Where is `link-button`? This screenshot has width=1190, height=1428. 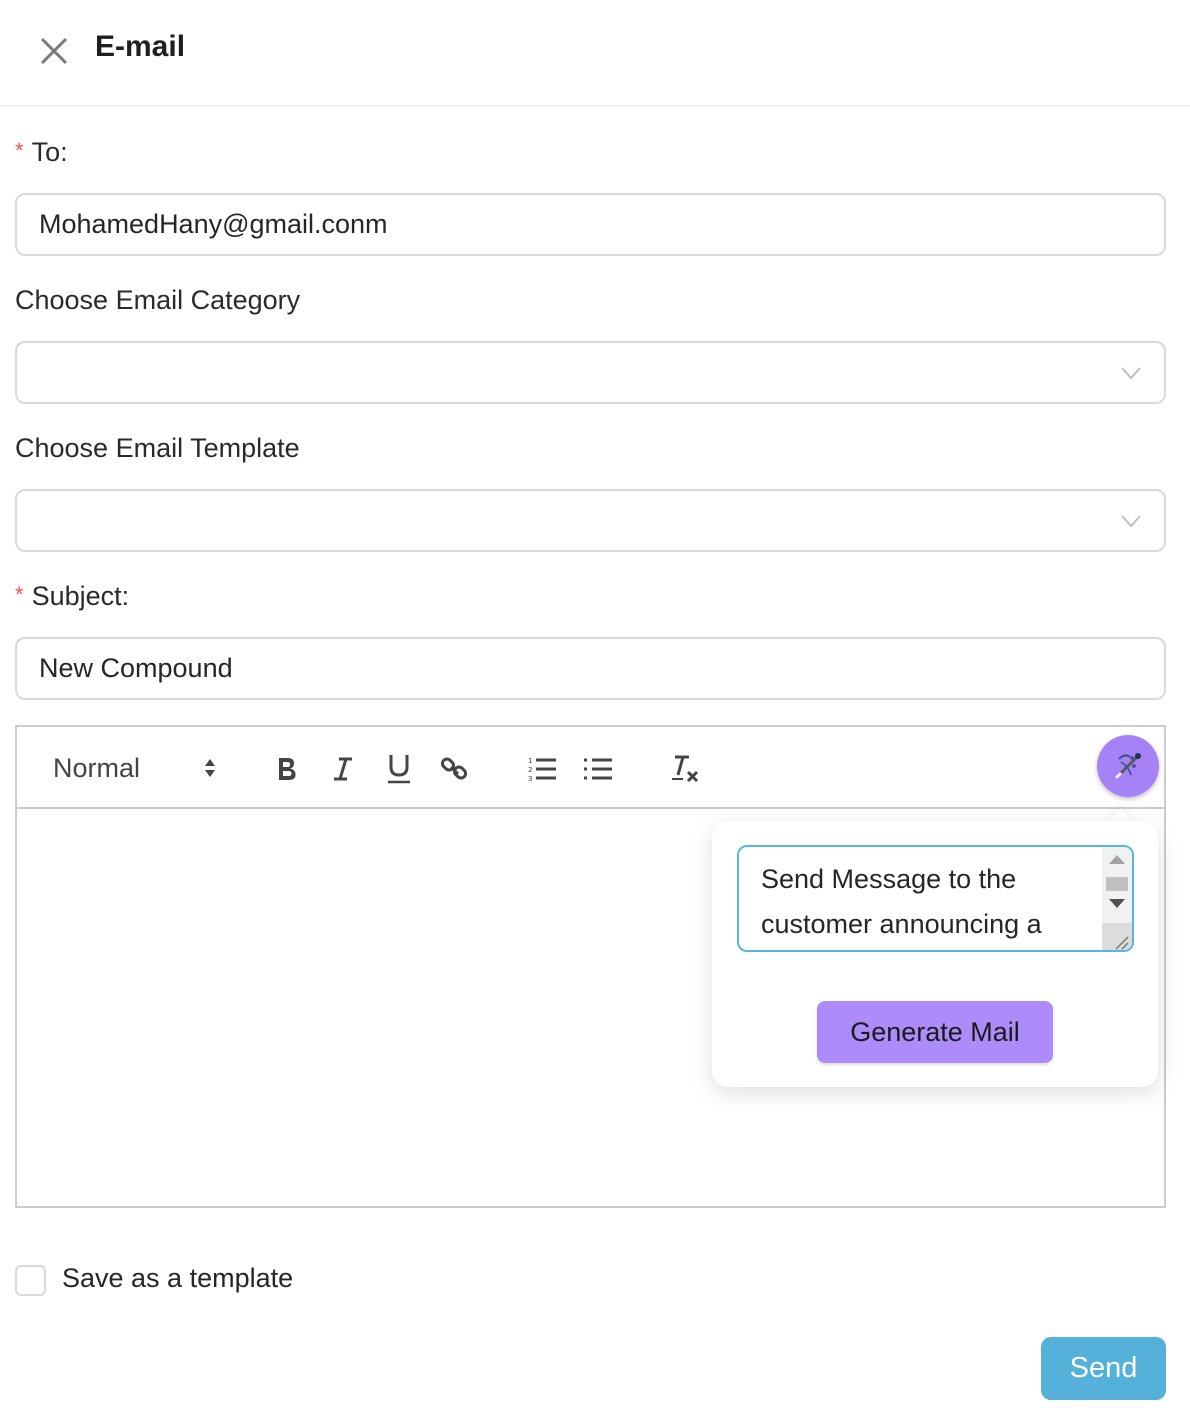 link-button is located at coordinates (455, 769).